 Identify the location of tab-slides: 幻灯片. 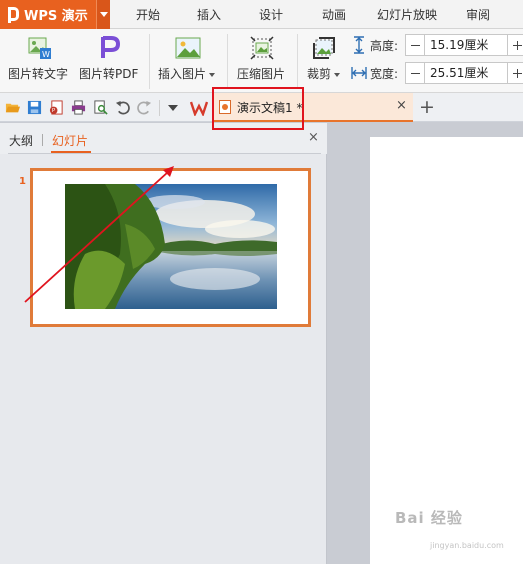
(70, 140).